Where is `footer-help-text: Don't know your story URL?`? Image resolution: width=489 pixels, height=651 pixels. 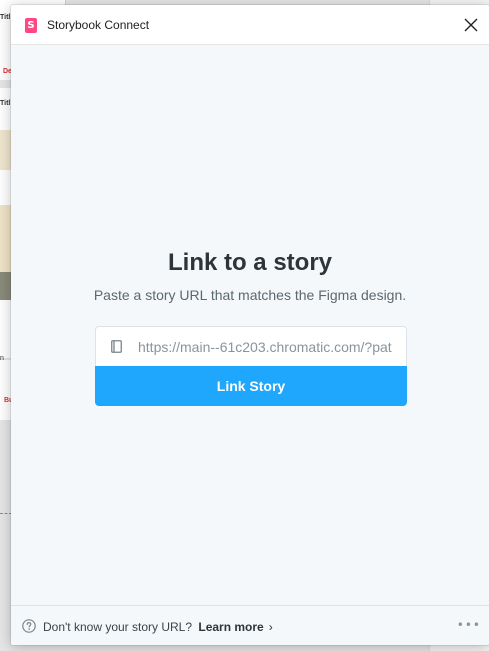
footer-help-text: Don't know your story URL? is located at coordinates (118, 627).